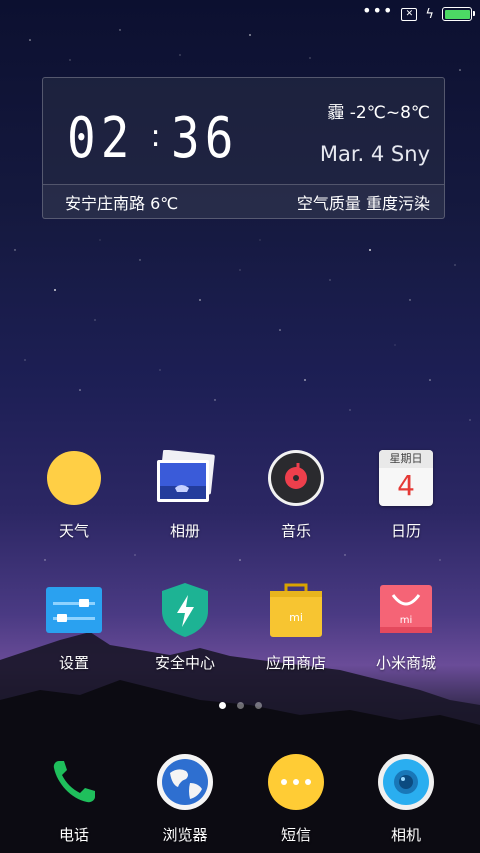  Describe the element at coordinates (240, 14) in the screenshot. I see `status-bar: ••• ✕ ϟ` at that location.